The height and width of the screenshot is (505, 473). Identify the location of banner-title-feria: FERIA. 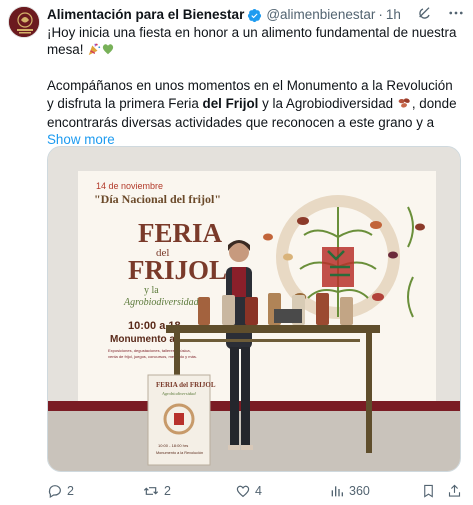
(180, 233).